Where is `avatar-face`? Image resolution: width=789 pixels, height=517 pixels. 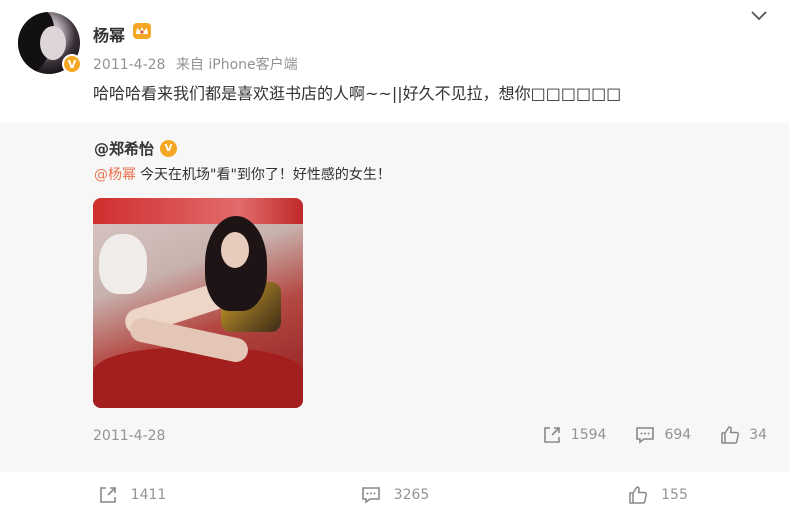 avatar-face is located at coordinates (53, 43).